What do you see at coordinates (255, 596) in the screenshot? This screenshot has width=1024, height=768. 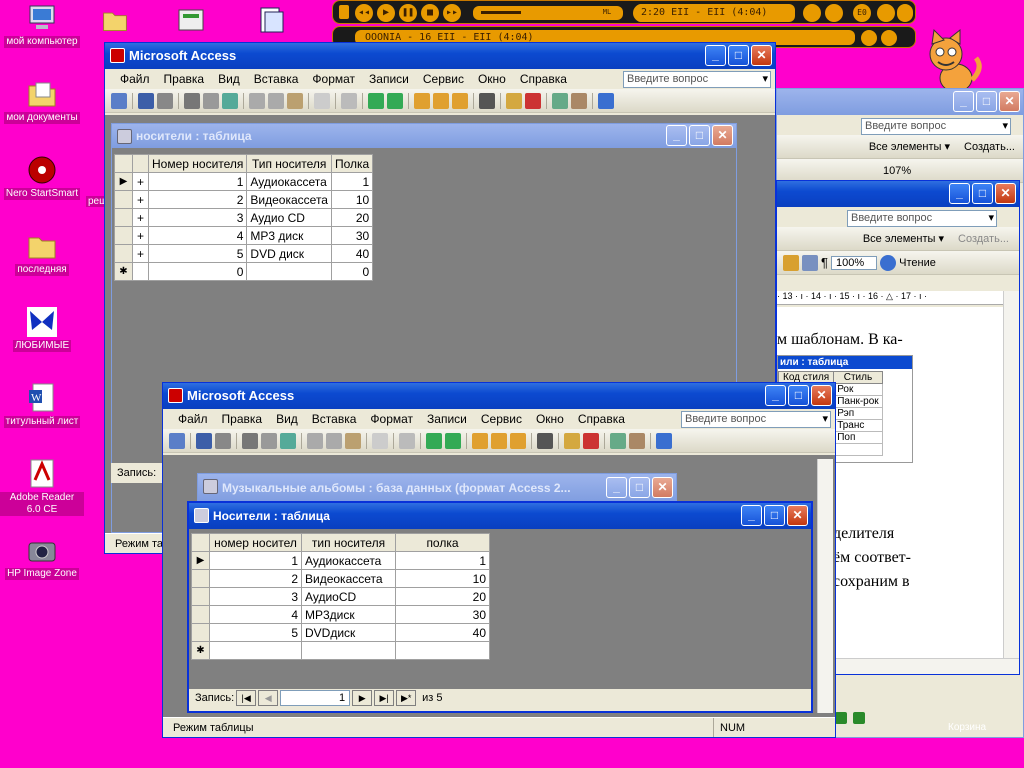 I see `table-cell: 3` at bounding box center [255, 596].